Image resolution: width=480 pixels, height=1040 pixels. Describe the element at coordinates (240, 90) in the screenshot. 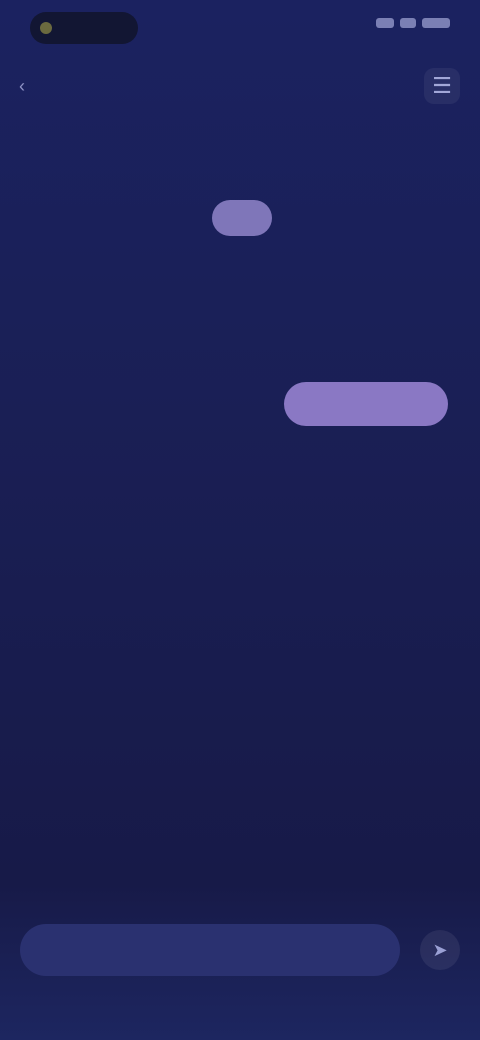

I see `top-app-bar: ‹ ☰` at that location.